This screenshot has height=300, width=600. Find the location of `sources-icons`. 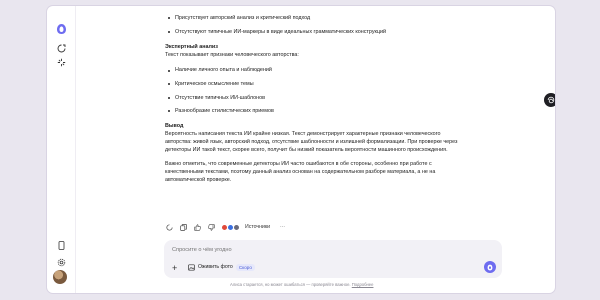

sources-icons is located at coordinates (230, 227).